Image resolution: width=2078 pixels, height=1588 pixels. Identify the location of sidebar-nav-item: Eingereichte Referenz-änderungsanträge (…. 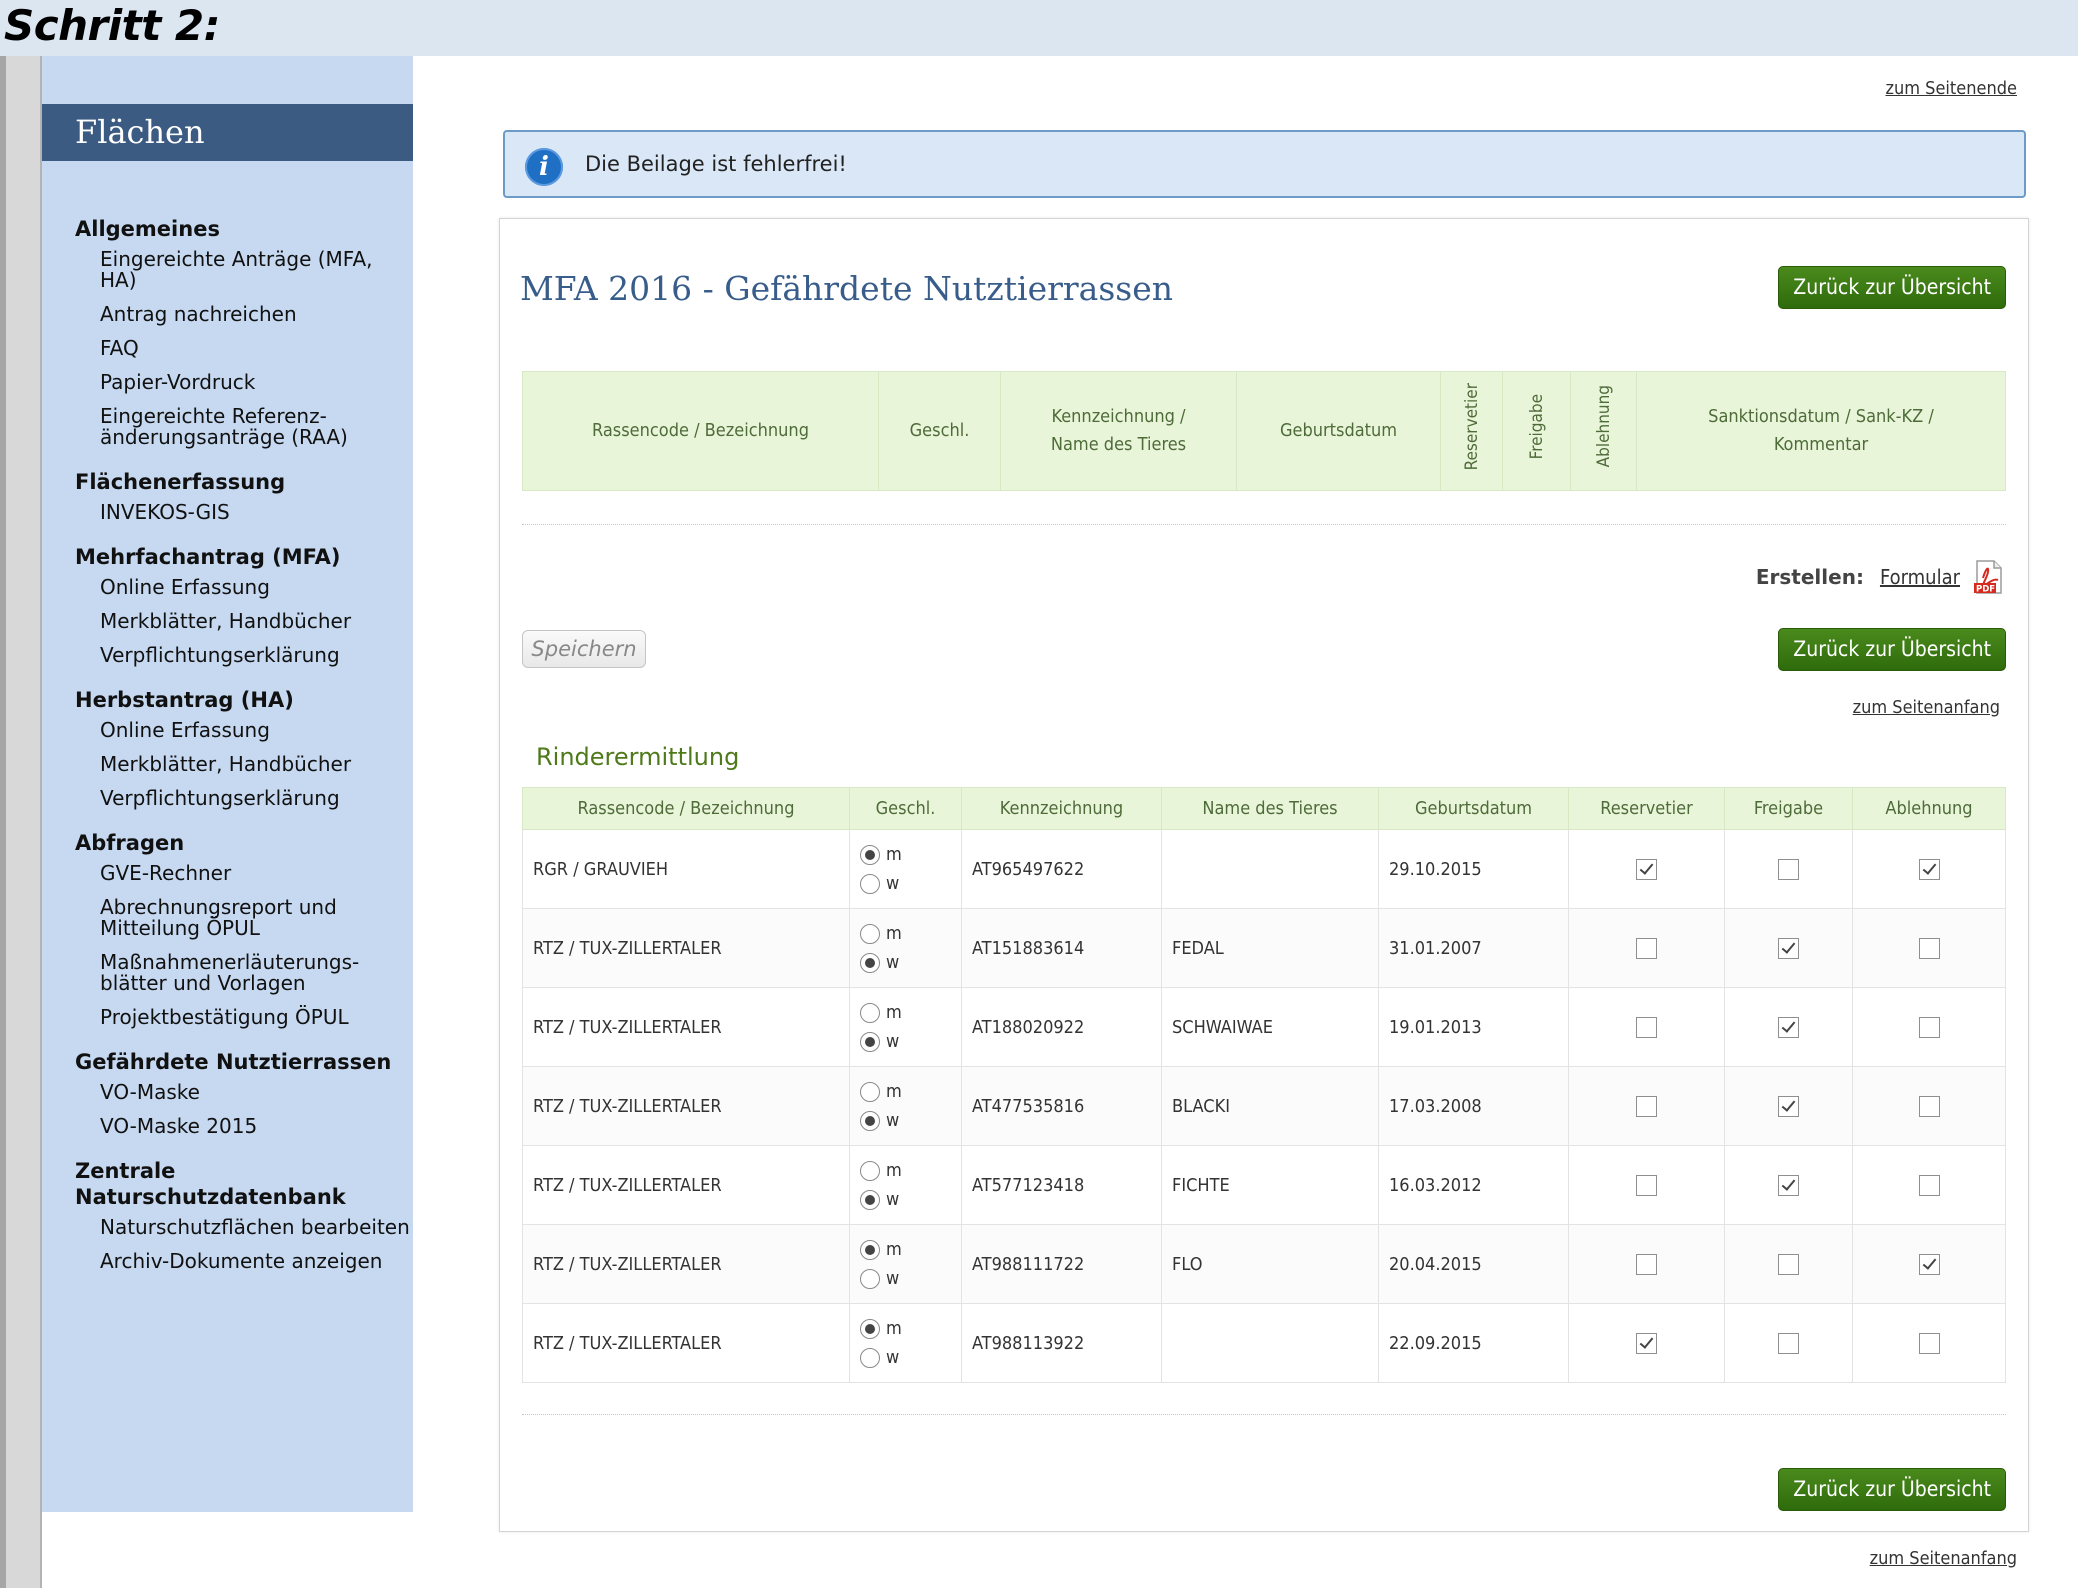
(243, 427).